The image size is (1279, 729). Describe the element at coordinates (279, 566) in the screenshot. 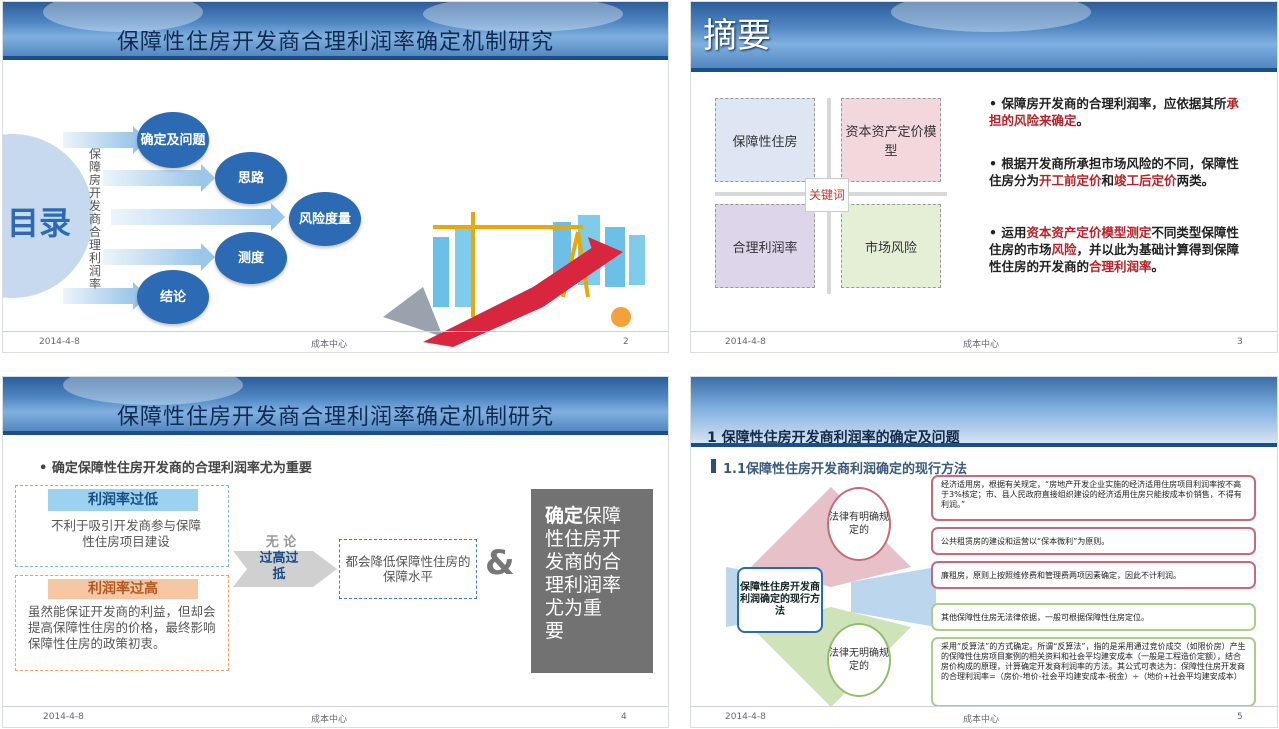

I see `arrow-main-text: 过高过抵` at that location.